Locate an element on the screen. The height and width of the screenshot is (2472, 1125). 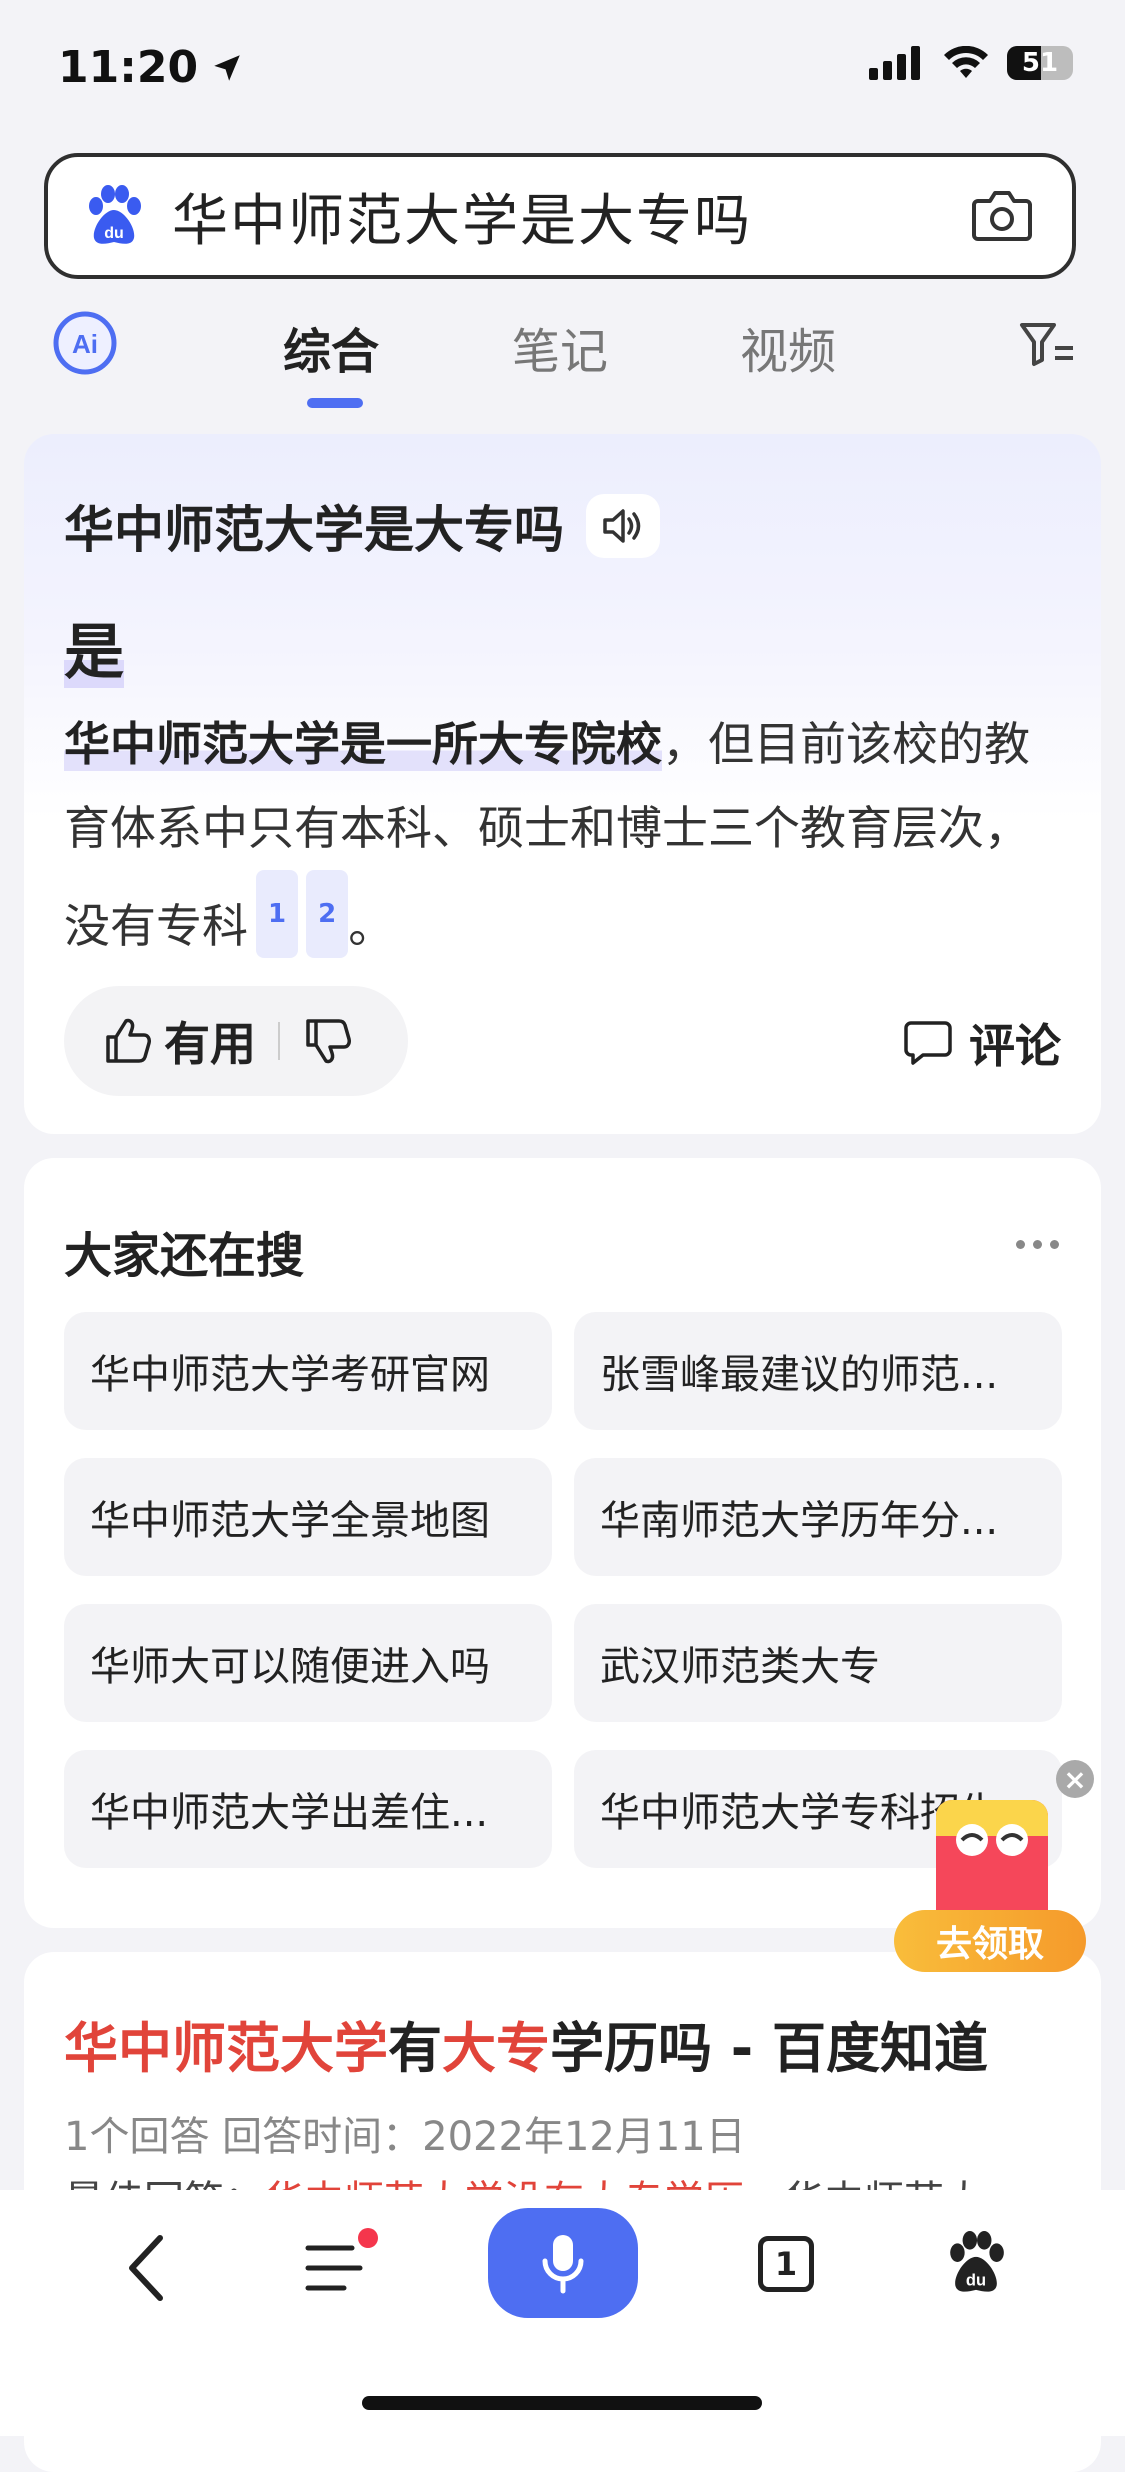
answer-period: 。 is located at coordinates (371, 926).